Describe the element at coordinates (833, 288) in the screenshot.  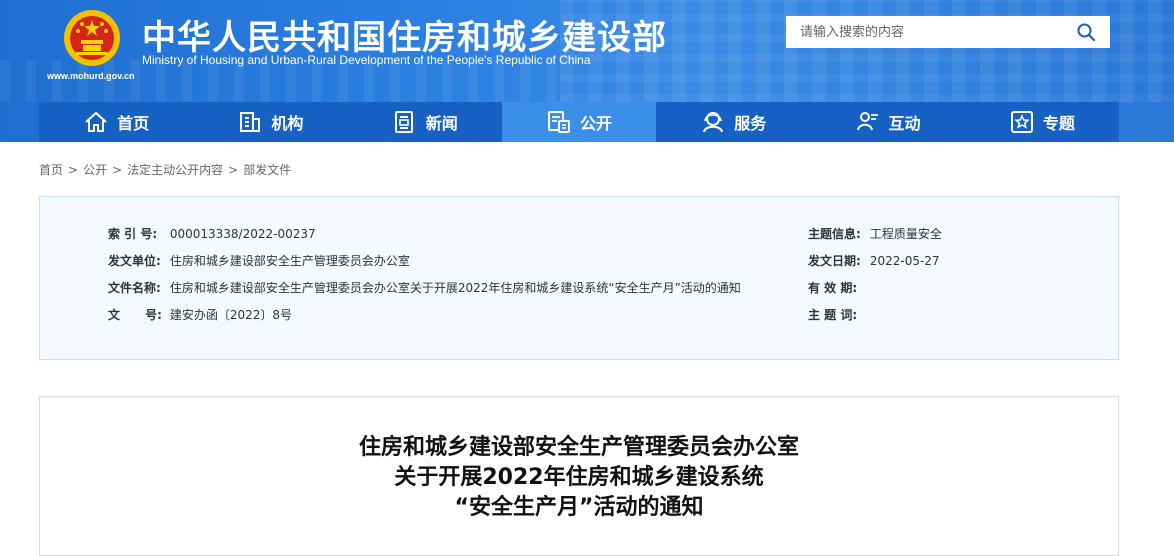
I see `info-label: 有 效 期:` at that location.